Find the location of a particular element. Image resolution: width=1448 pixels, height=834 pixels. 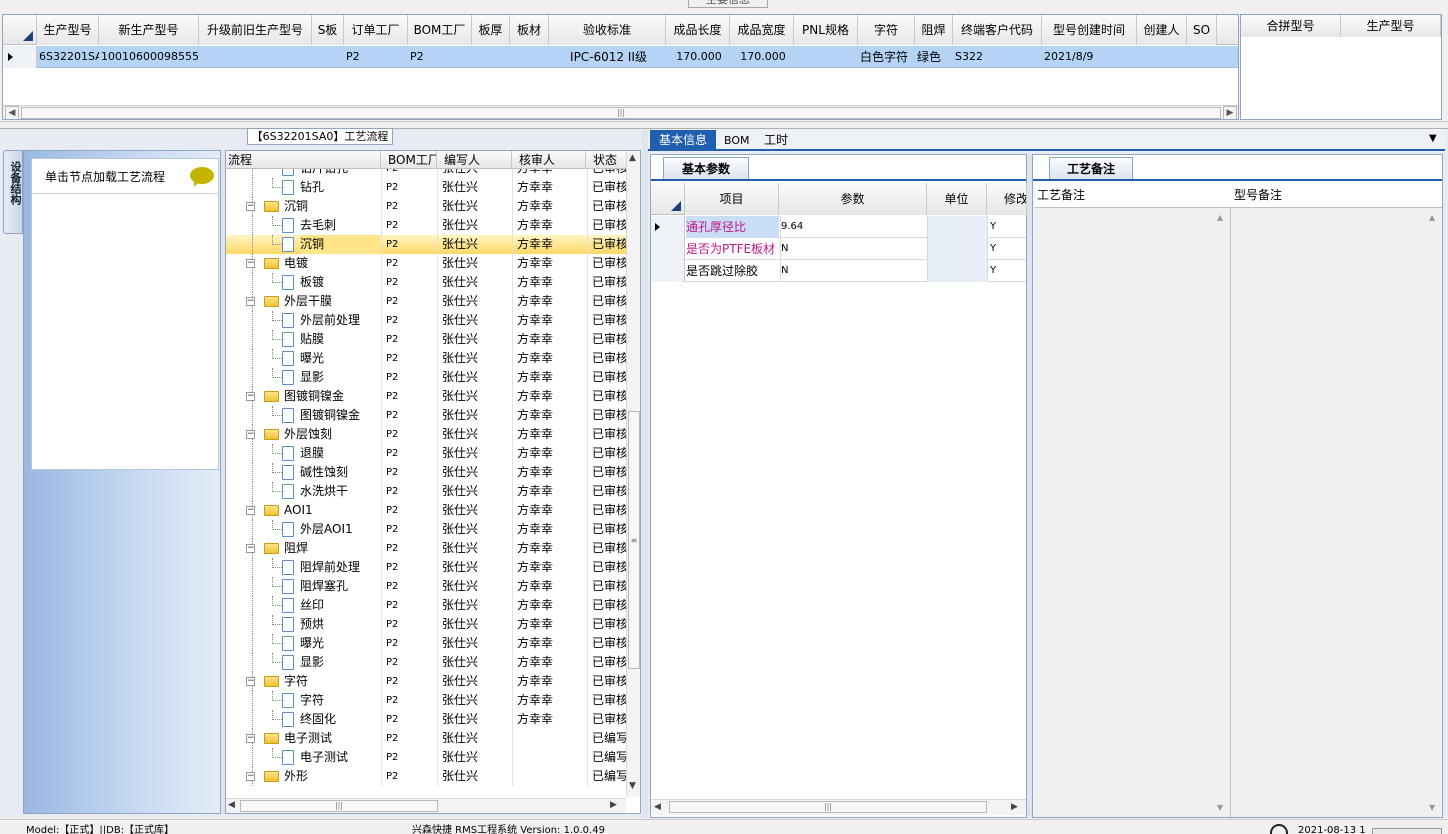

scroll-up-icon: ▲ is located at coordinates (1220, 217).